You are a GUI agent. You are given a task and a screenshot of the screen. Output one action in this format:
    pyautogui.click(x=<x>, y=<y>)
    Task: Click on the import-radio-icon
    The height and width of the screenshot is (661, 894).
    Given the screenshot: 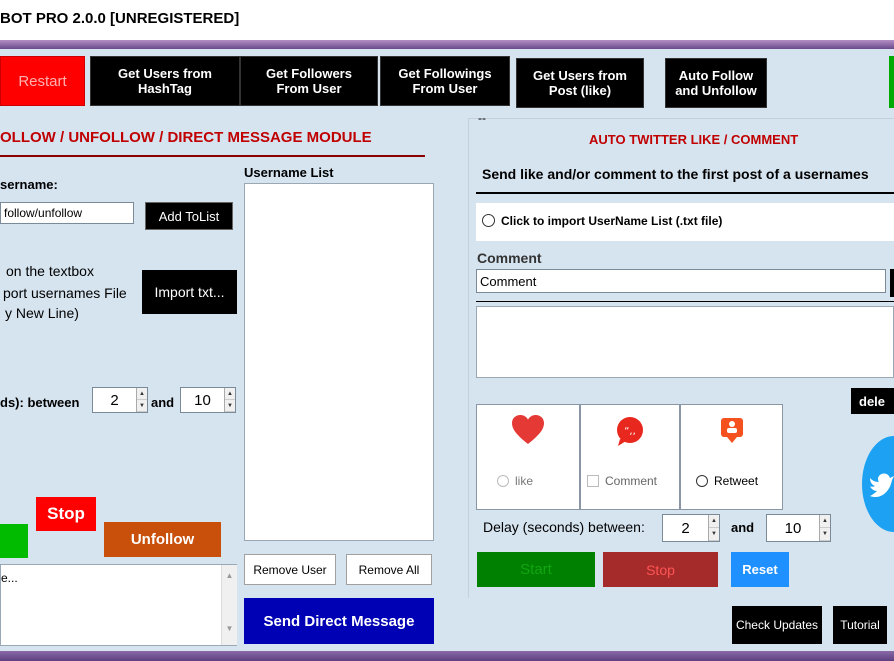 What is the action you would take?
    pyautogui.click(x=488, y=220)
    